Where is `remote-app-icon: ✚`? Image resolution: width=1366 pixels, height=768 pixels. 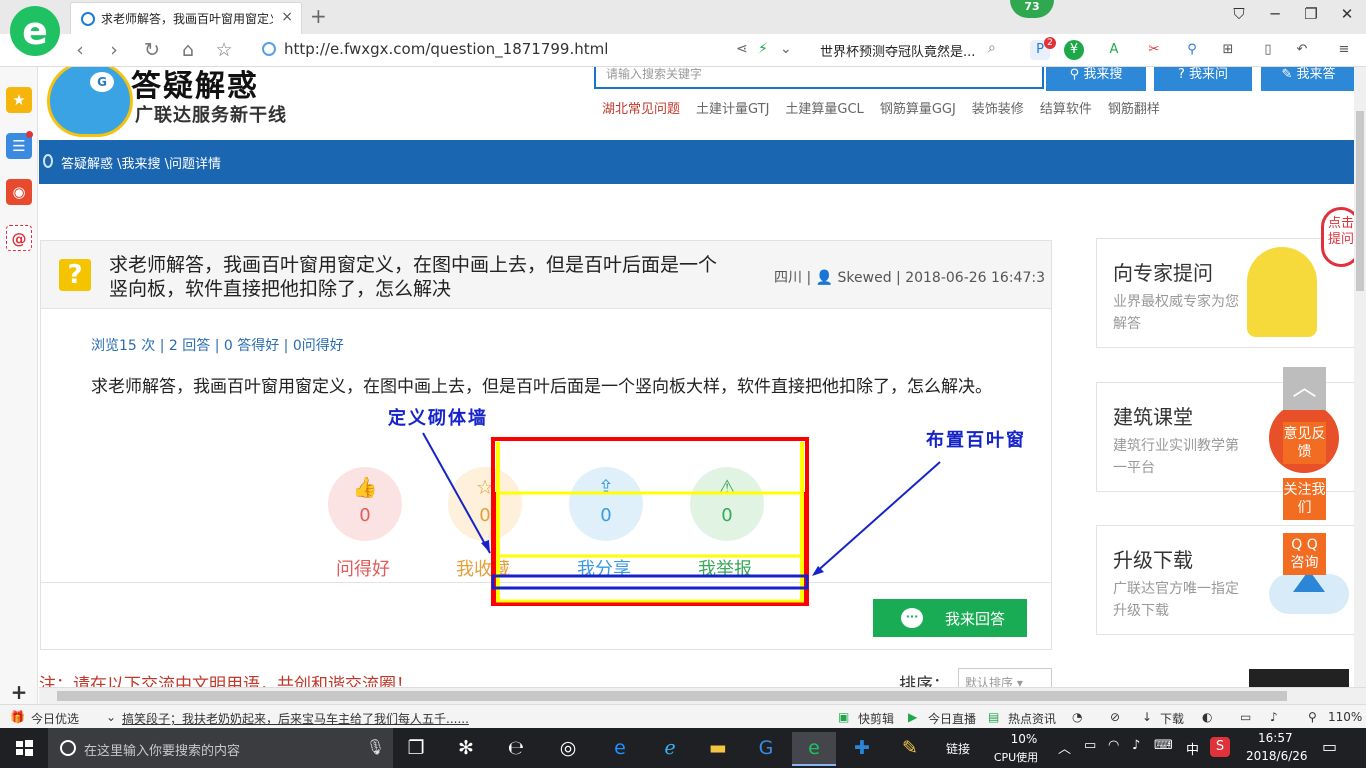 remote-app-icon: ✚ is located at coordinates (862, 749).